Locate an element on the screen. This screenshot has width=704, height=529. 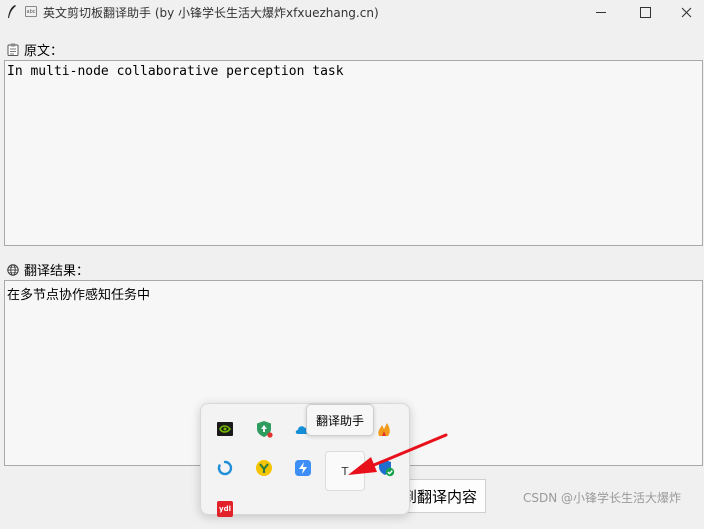
flame-icon is located at coordinates (384, 429).